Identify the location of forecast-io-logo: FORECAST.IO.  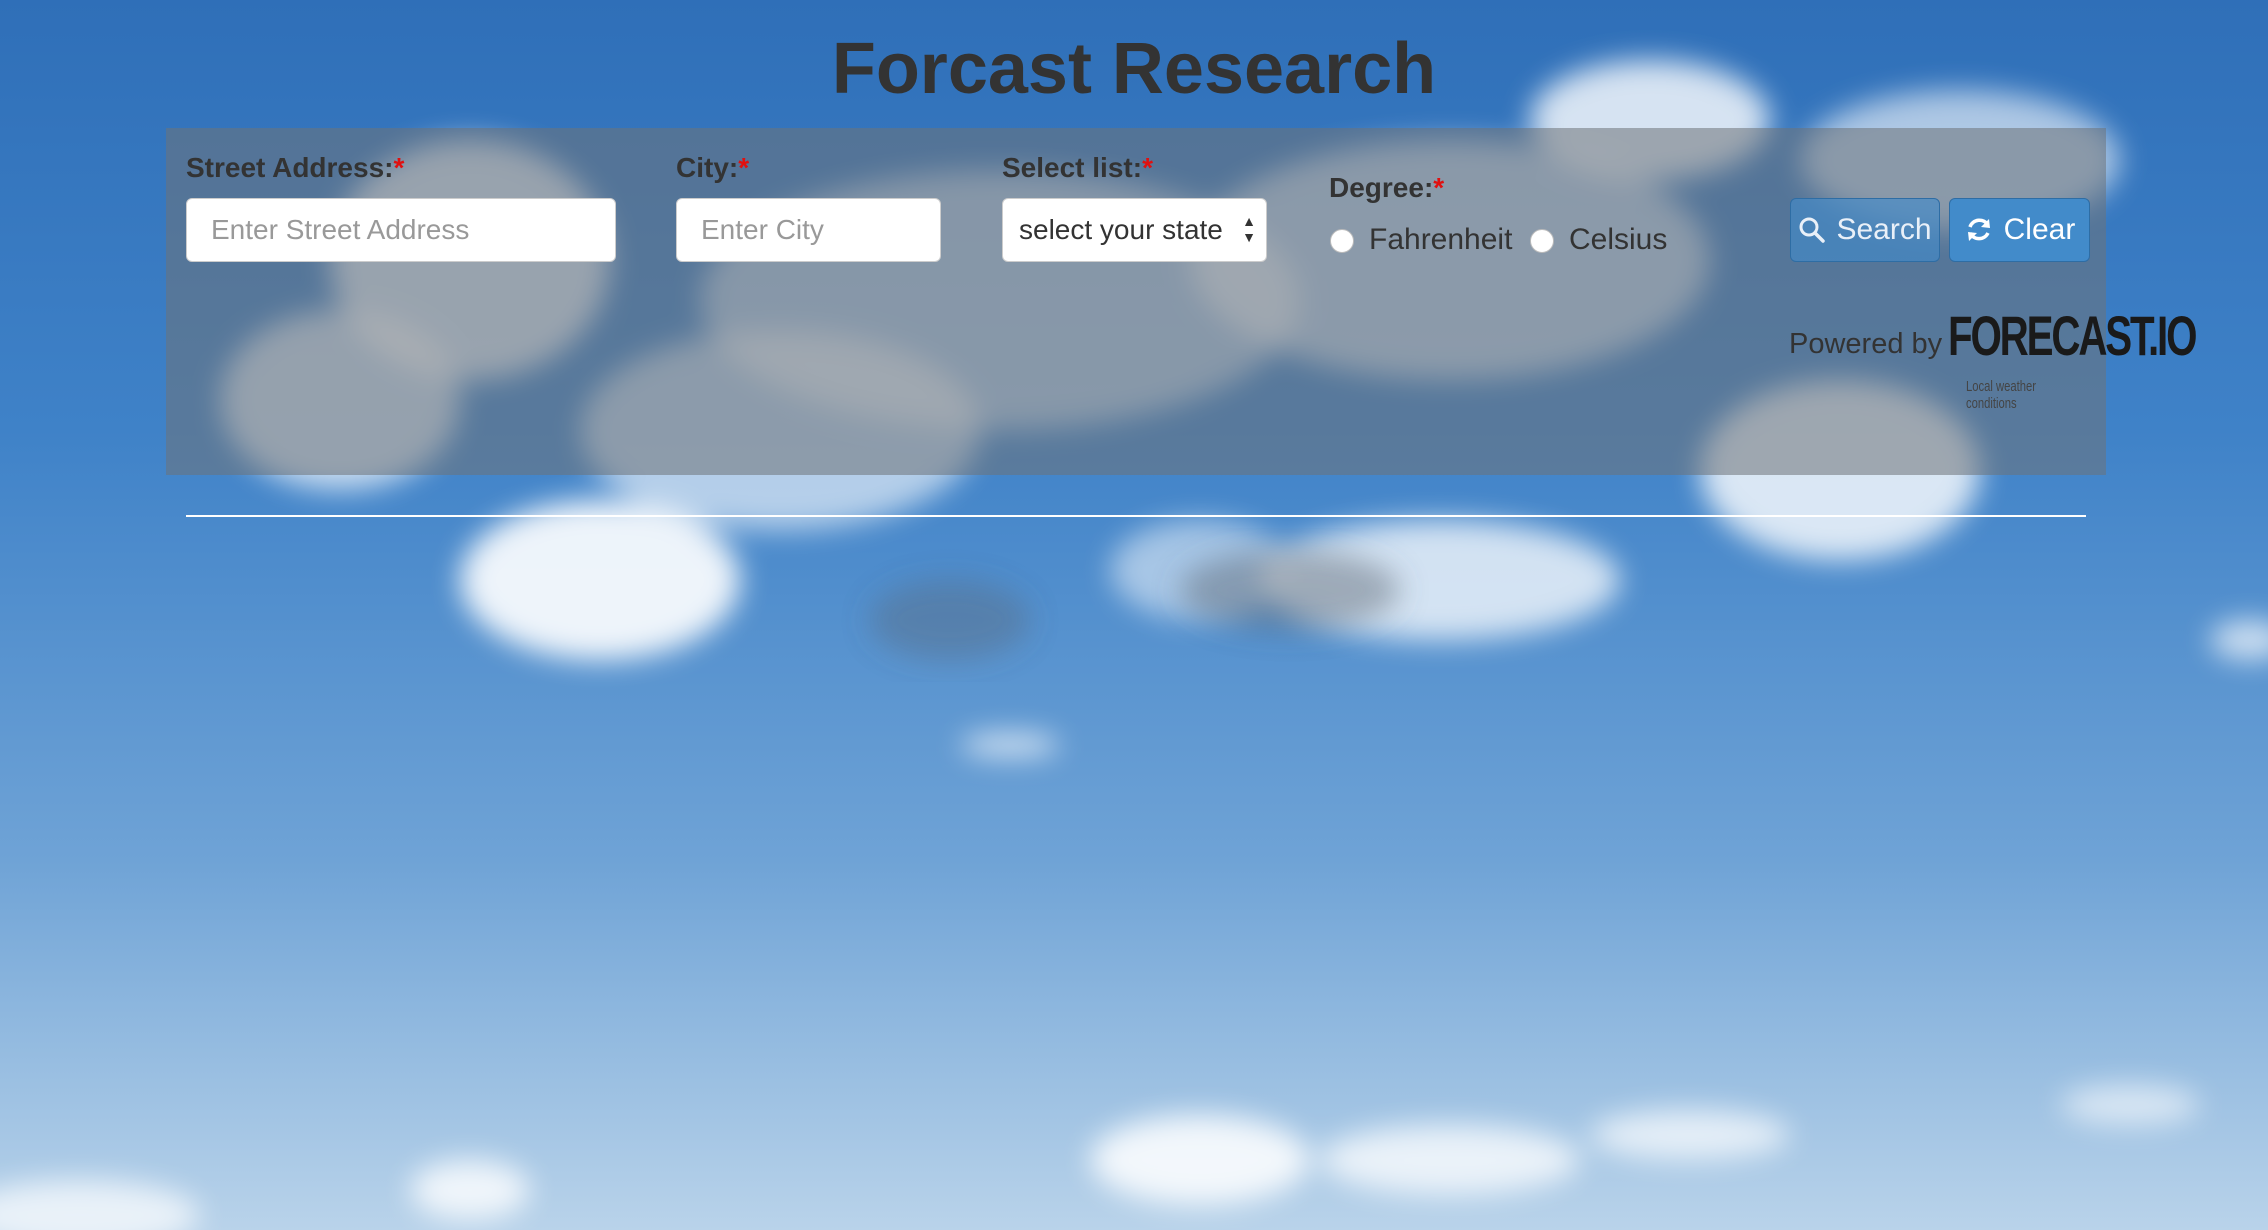
(2072, 335).